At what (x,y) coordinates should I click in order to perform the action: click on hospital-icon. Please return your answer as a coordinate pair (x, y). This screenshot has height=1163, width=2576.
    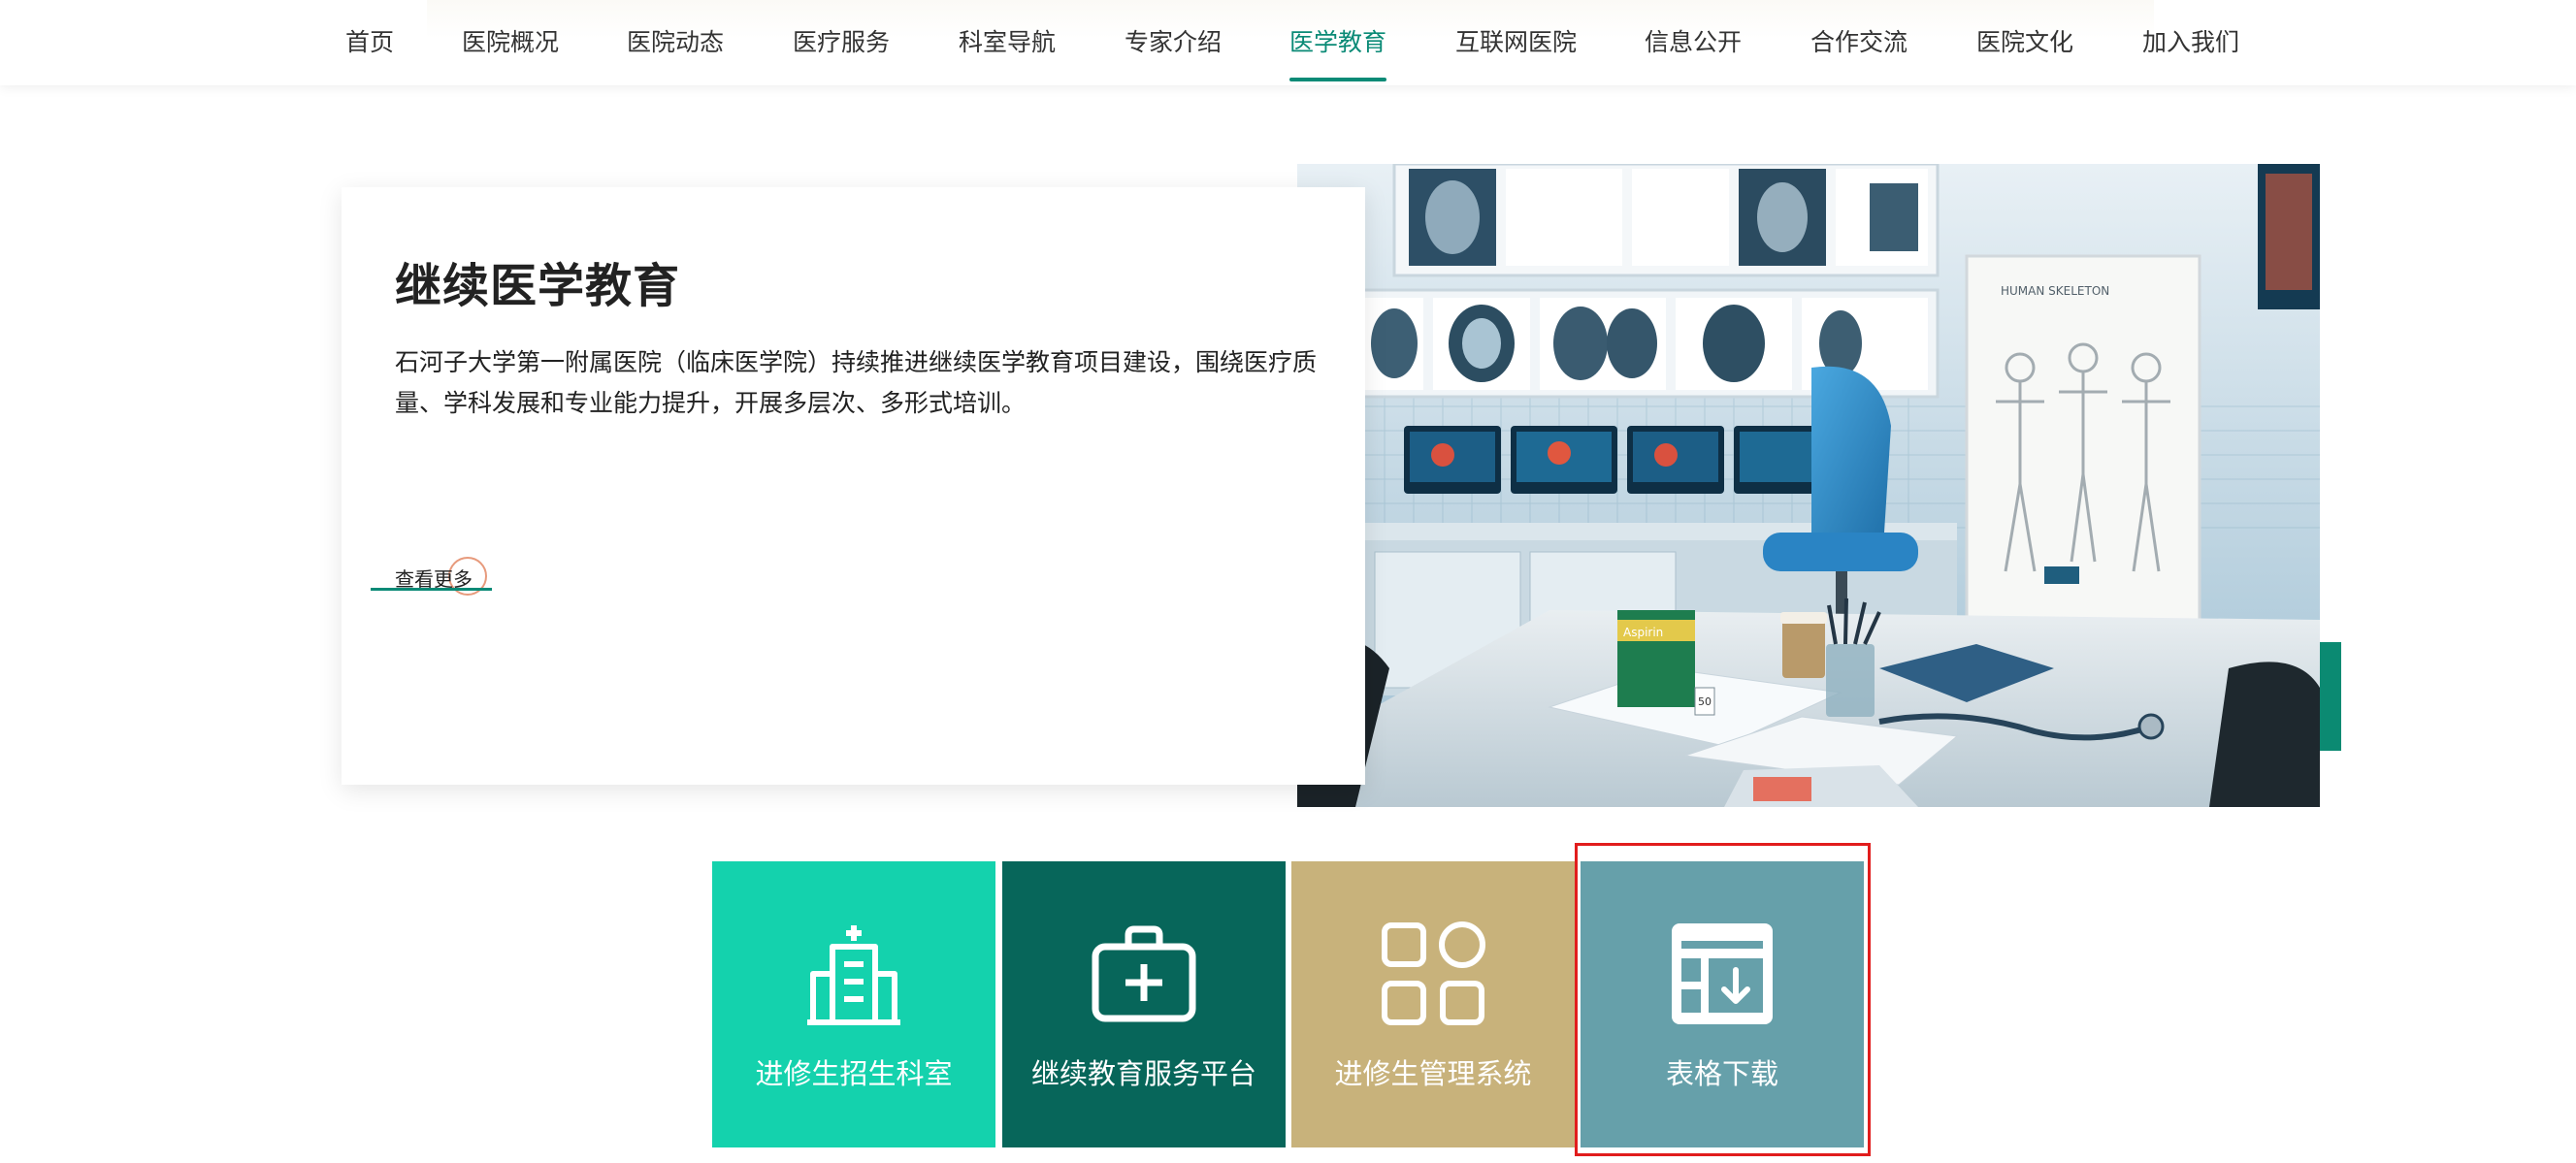
    Looking at the image, I should click on (854, 975).